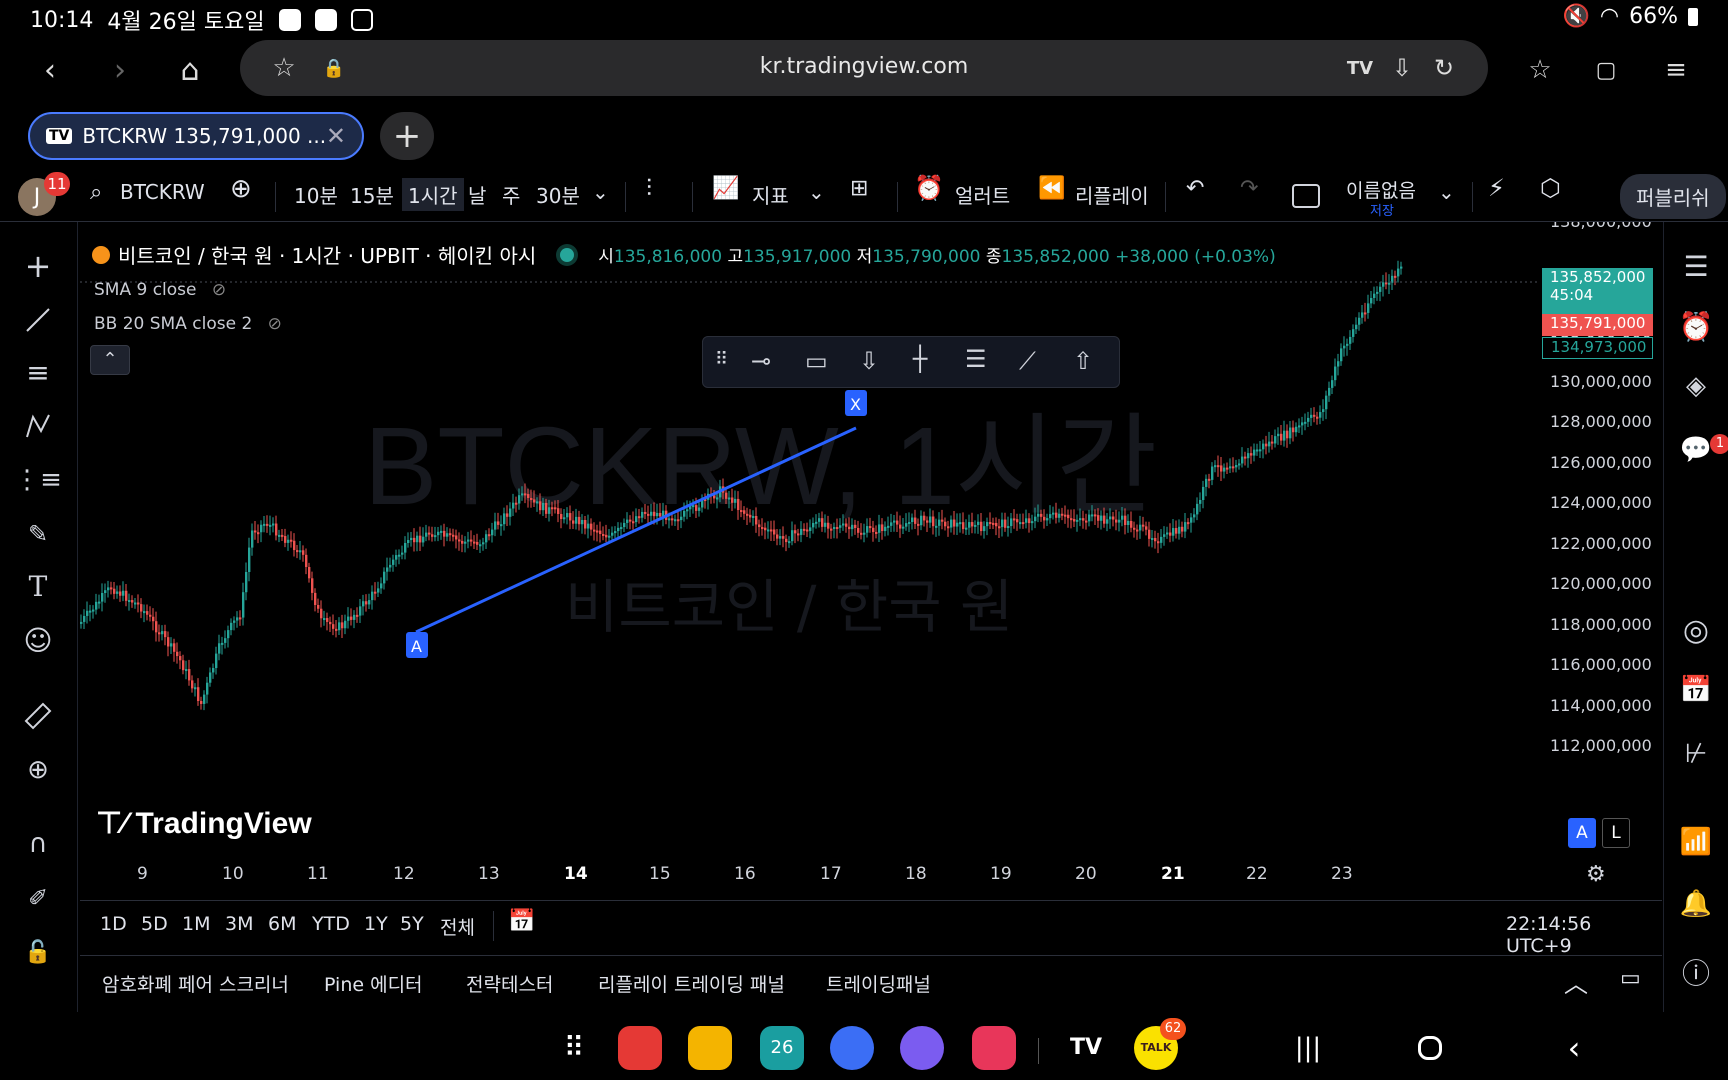 This screenshot has height=1080, width=1728. Describe the element at coordinates (154, 924) in the screenshot. I see `range-5d: 5D` at that location.